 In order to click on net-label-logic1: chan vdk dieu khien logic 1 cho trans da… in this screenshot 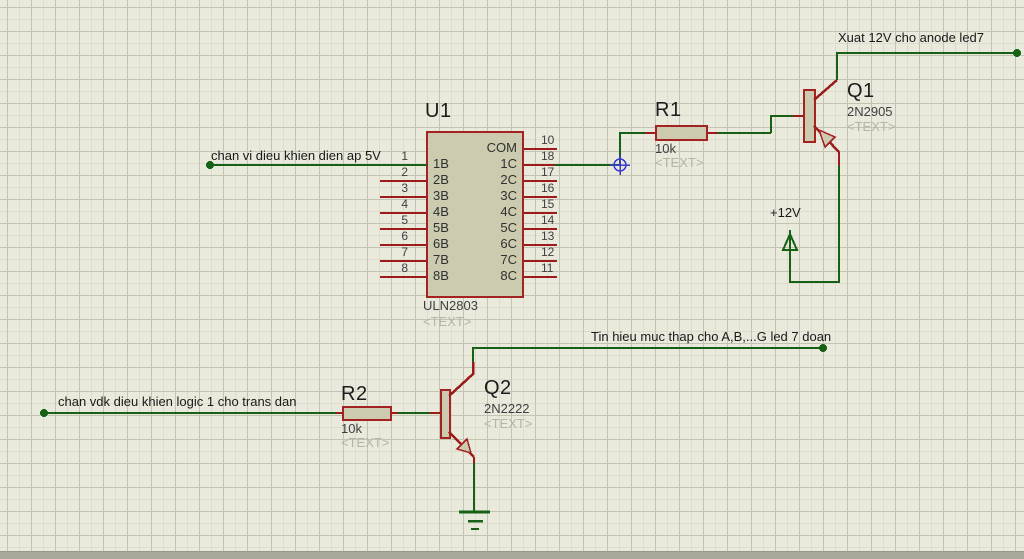, I will do `click(177, 401)`.